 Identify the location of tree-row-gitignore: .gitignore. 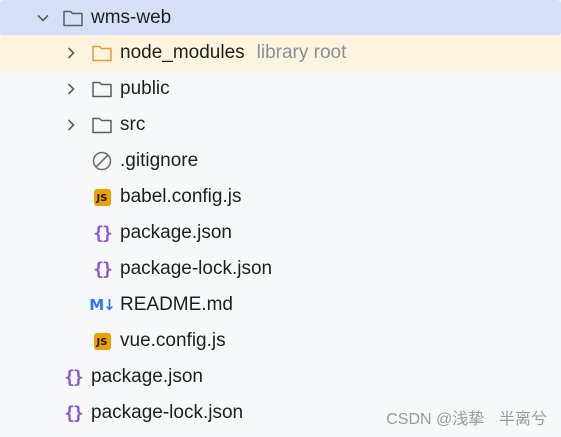
(280, 161).